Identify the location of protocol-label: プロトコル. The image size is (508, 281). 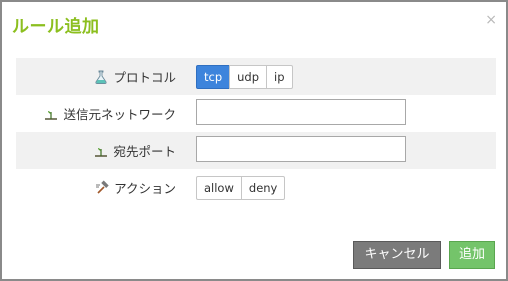
(134, 76).